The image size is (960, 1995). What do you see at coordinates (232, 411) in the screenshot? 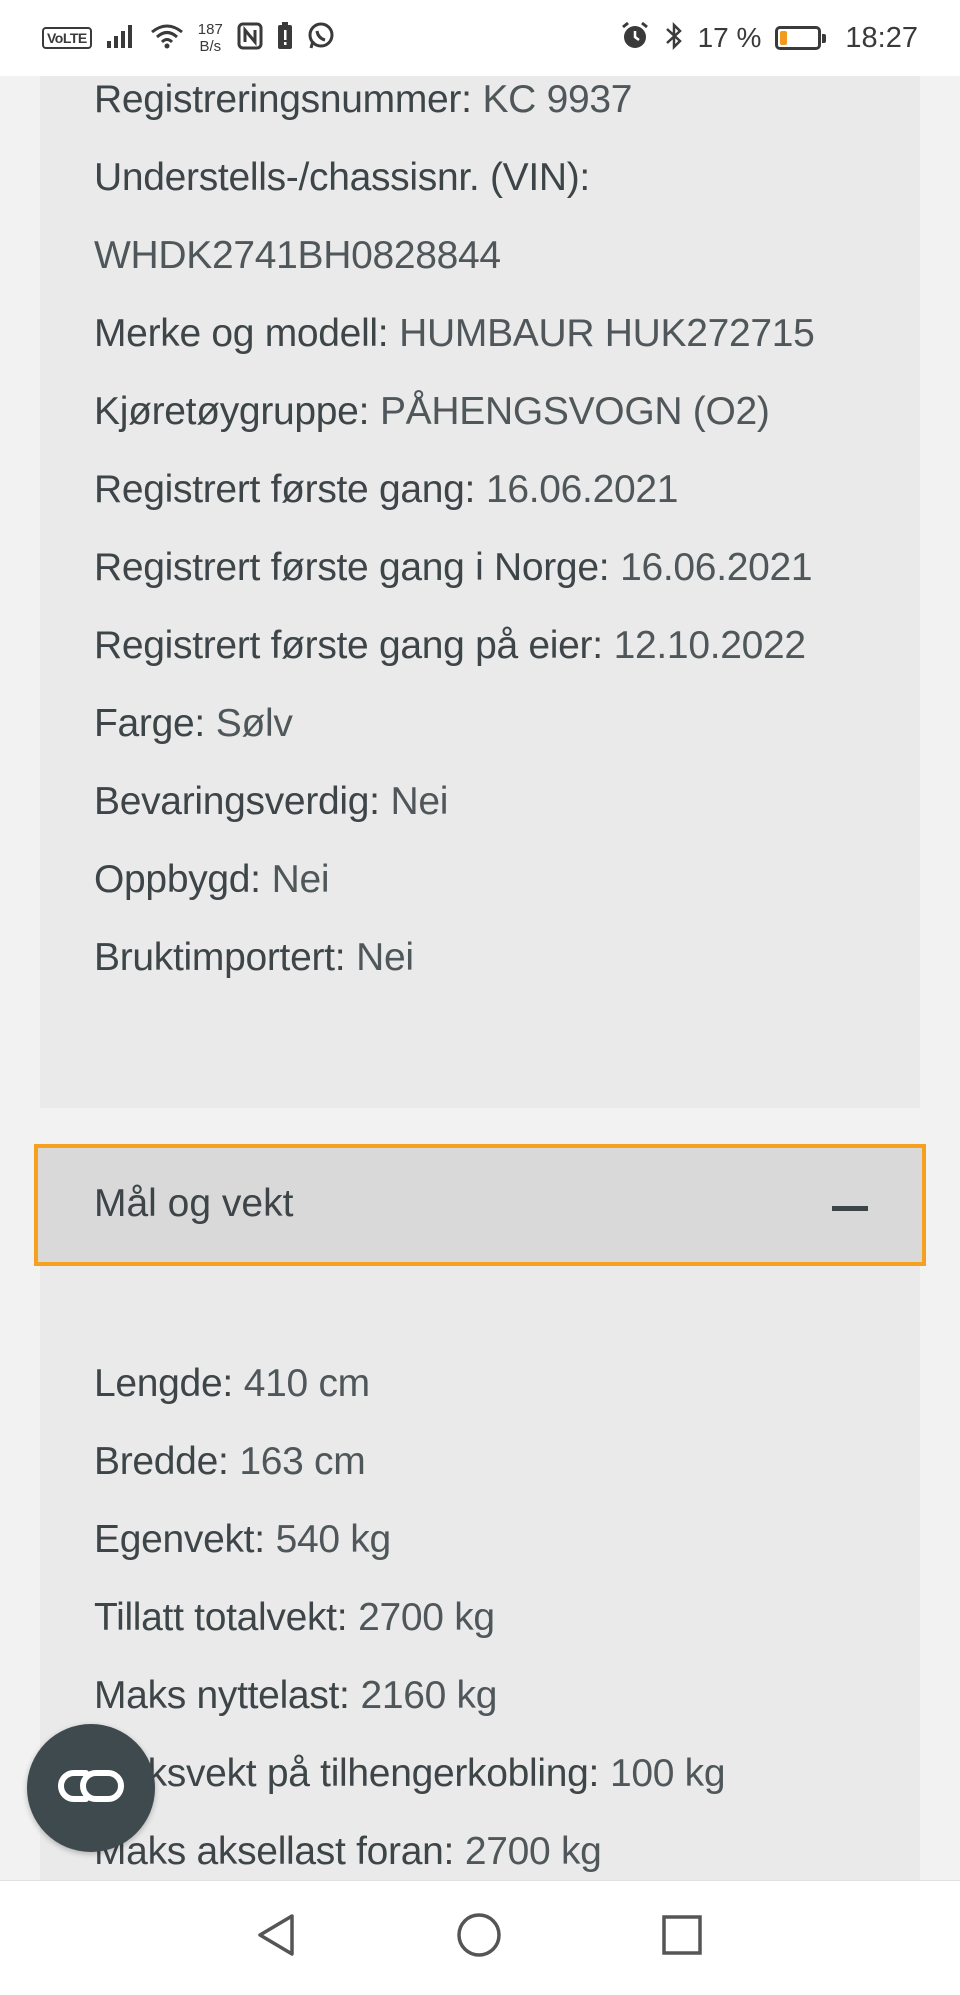
I see `vehicle-detail-row-label: Kjøretøygruppe:` at bounding box center [232, 411].